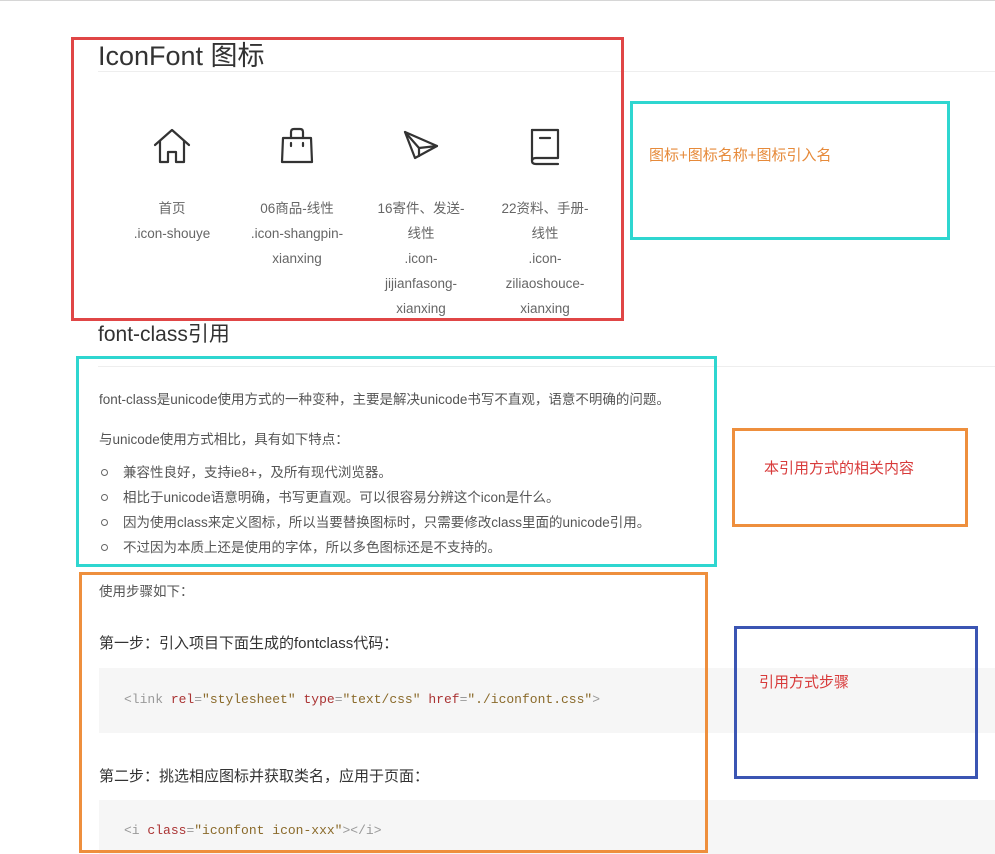  I want to click on annotation-usage-steps: 引用方式步骤, so click(804, 682).